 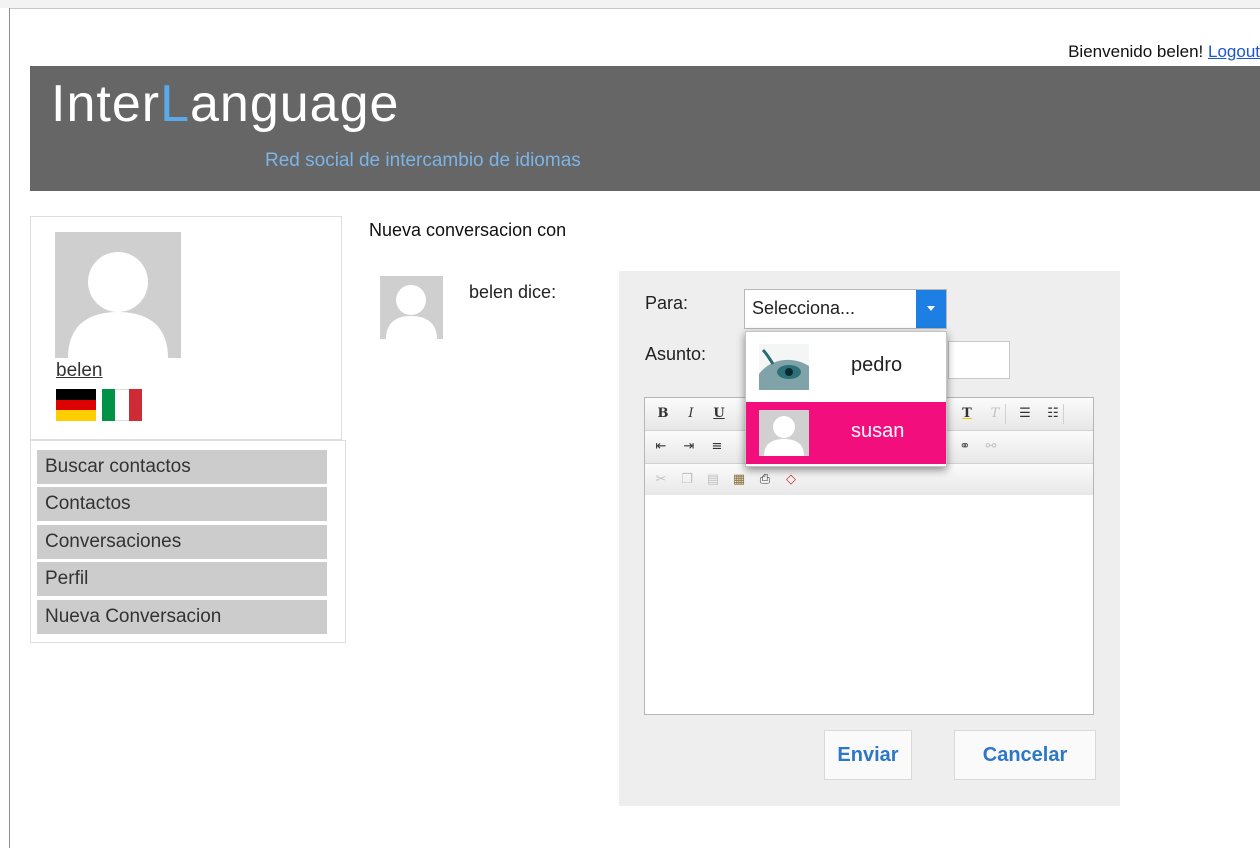 I want to click on pedro-avatar, so click(x=784, y=367).